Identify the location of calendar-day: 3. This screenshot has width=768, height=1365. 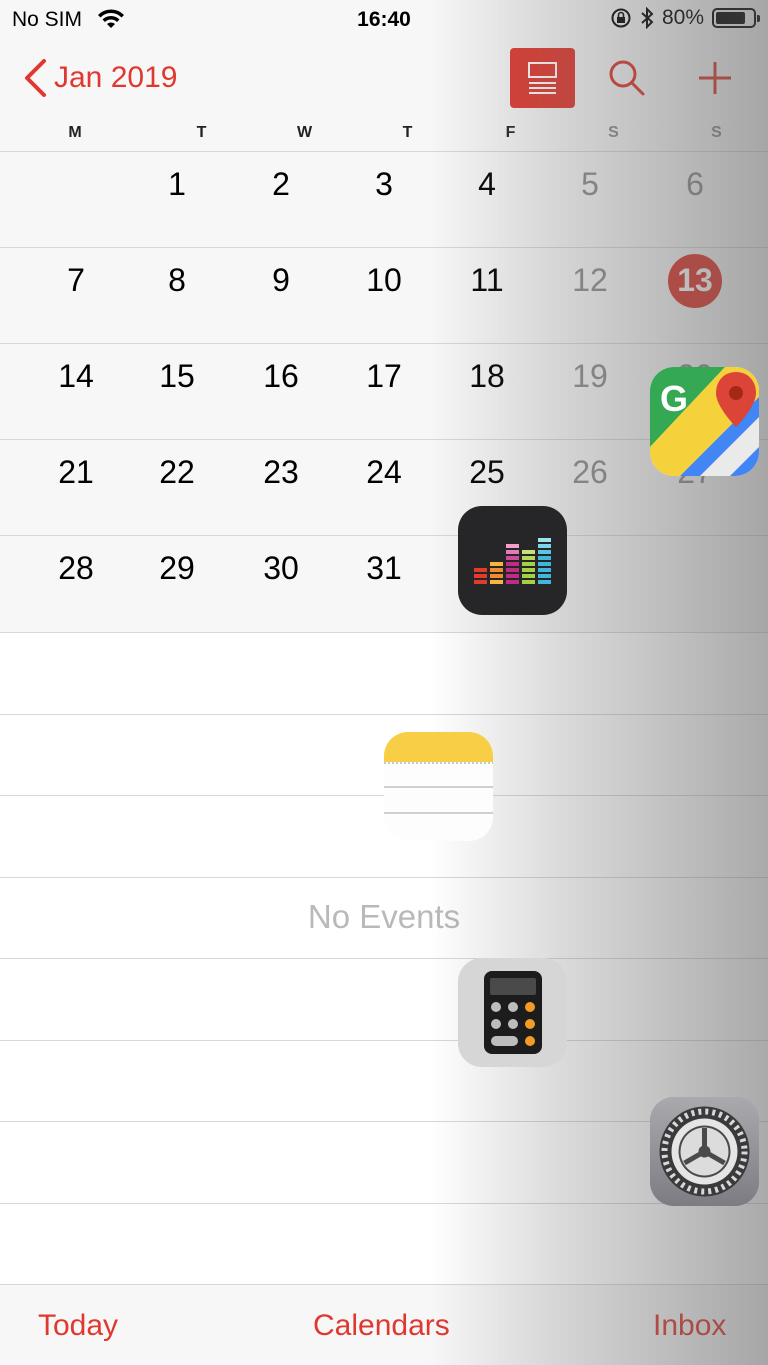
(384, 184).